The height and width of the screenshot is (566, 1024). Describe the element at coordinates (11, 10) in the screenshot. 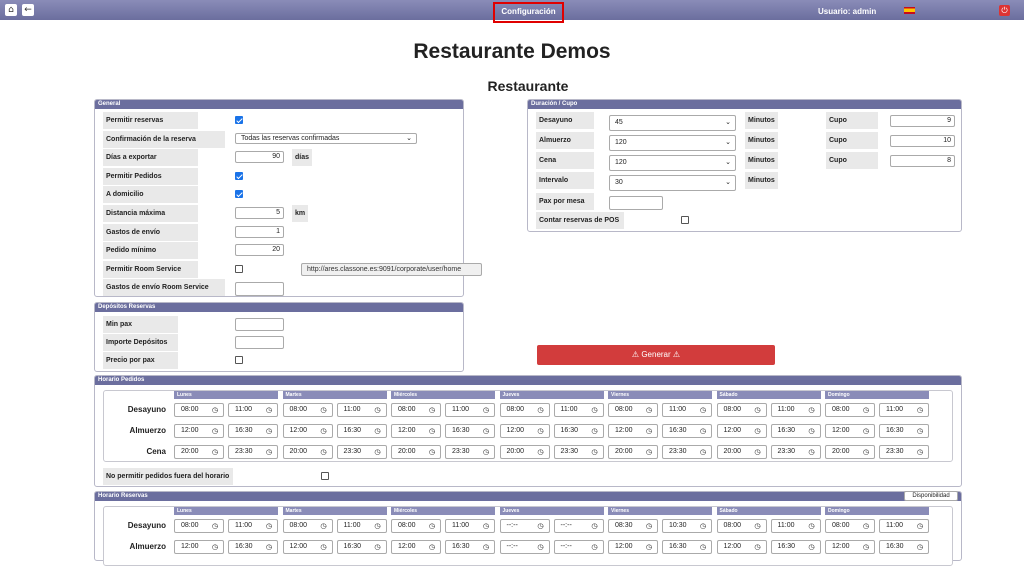

I see `home-icon: ⌂` at that location.